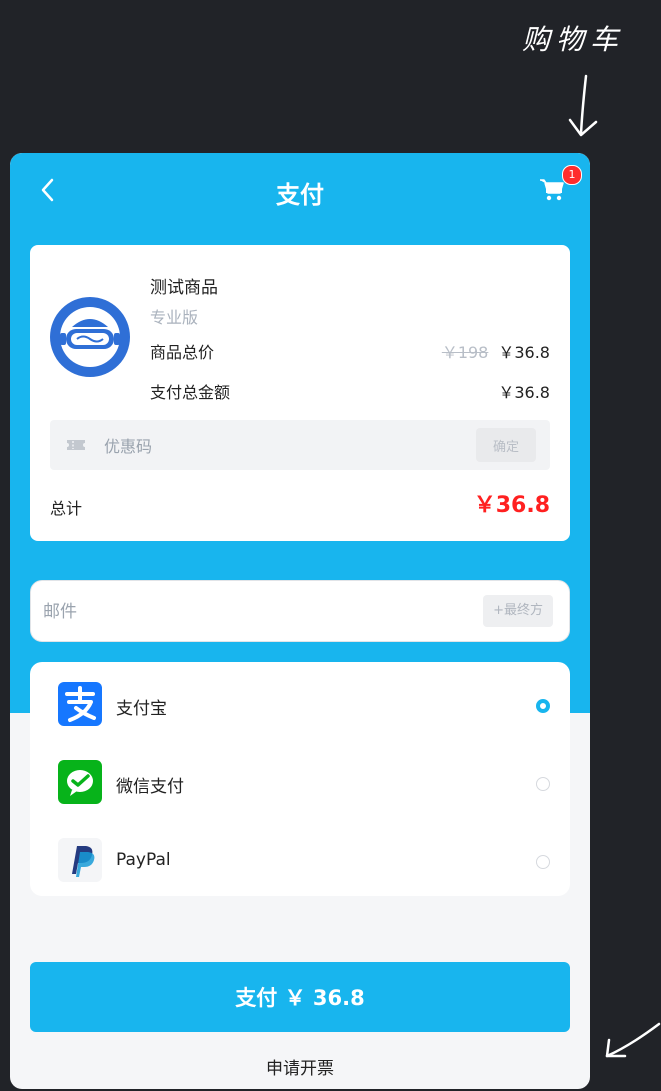 The image size is (661, 1091). I want to click on cart-annotation: 购物车, so click(573, 39).